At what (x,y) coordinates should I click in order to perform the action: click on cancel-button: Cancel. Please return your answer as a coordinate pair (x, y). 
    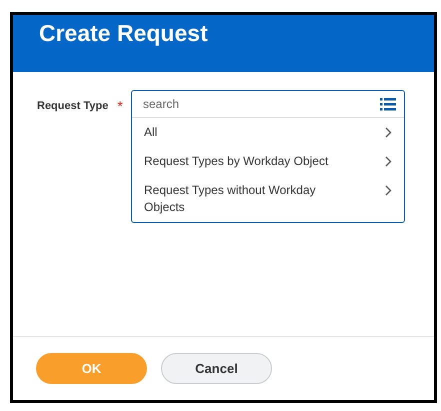
    Looking at the image, I should click on (216, 368).